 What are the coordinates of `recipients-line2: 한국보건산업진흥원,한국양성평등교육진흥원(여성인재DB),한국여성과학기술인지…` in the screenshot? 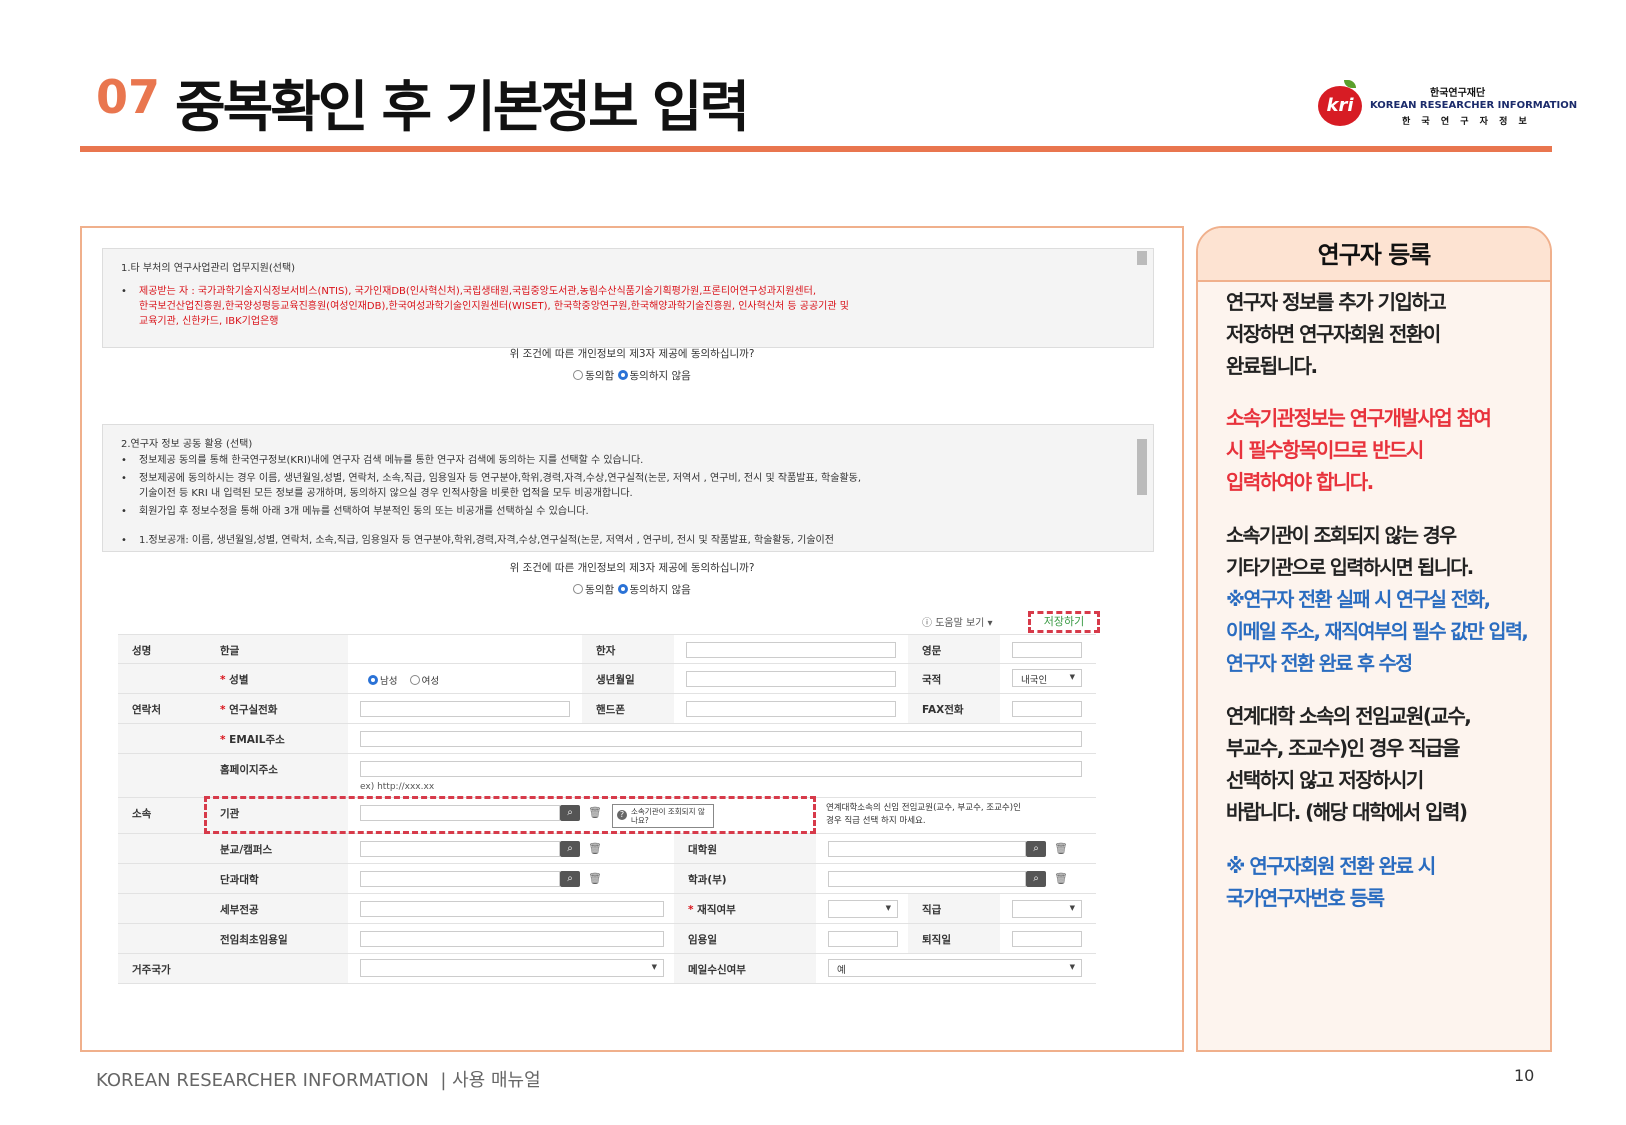 It's located at (494, 306).